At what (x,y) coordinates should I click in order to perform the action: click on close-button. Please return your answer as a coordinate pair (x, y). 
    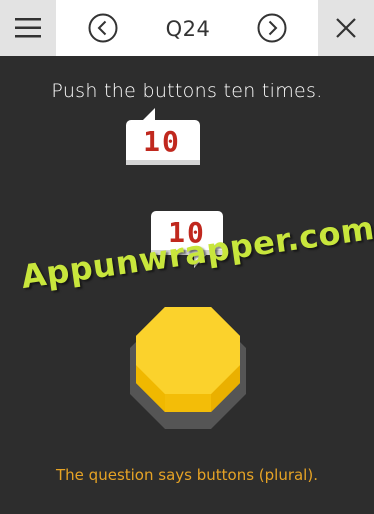
    Looking at the image, I should click on (346, 28).